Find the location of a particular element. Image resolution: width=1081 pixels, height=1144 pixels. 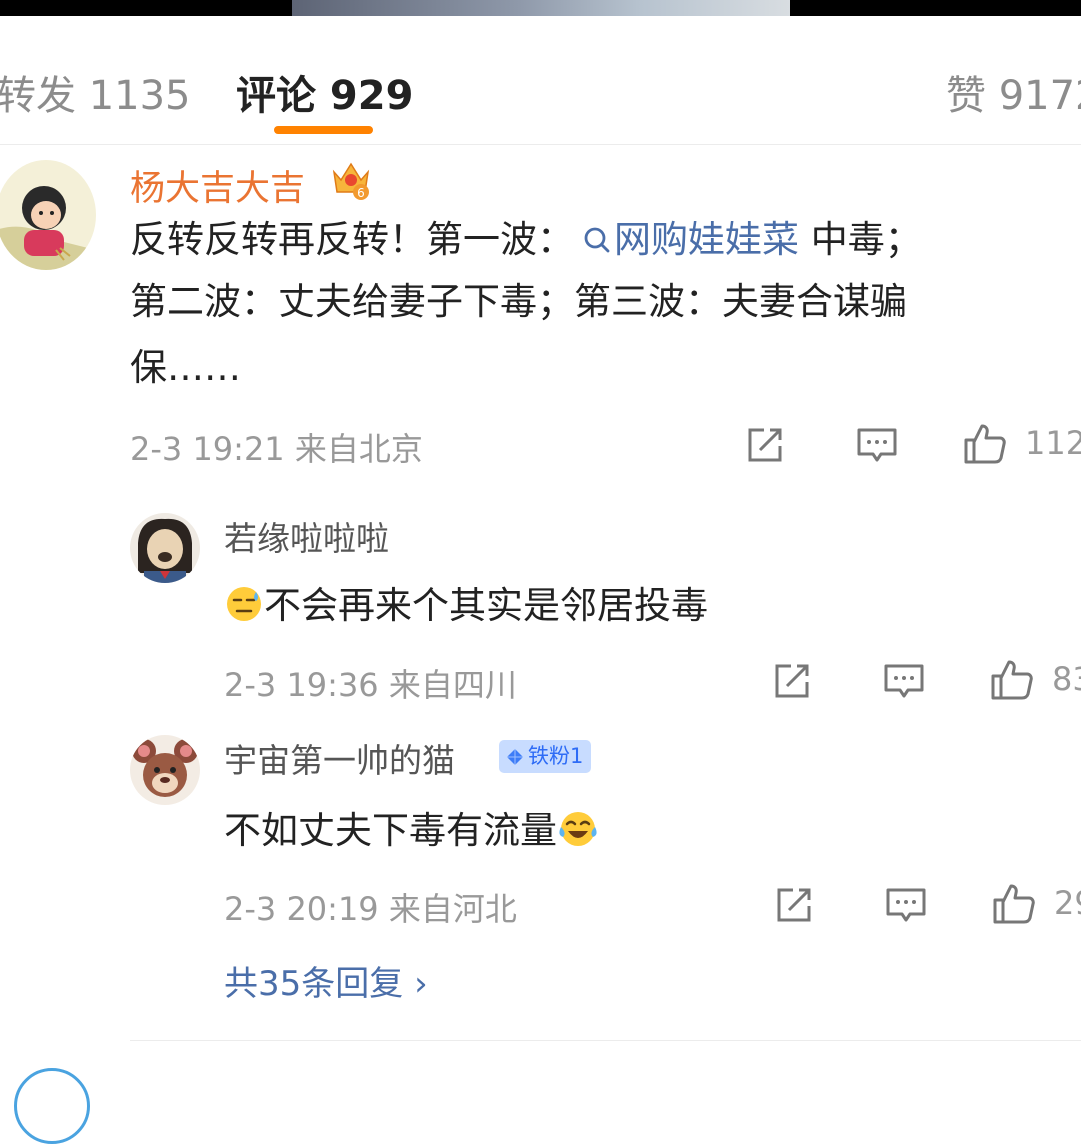

reply-meta: 2-3 19:36 来自四川 is located at coordinates (370, 685).